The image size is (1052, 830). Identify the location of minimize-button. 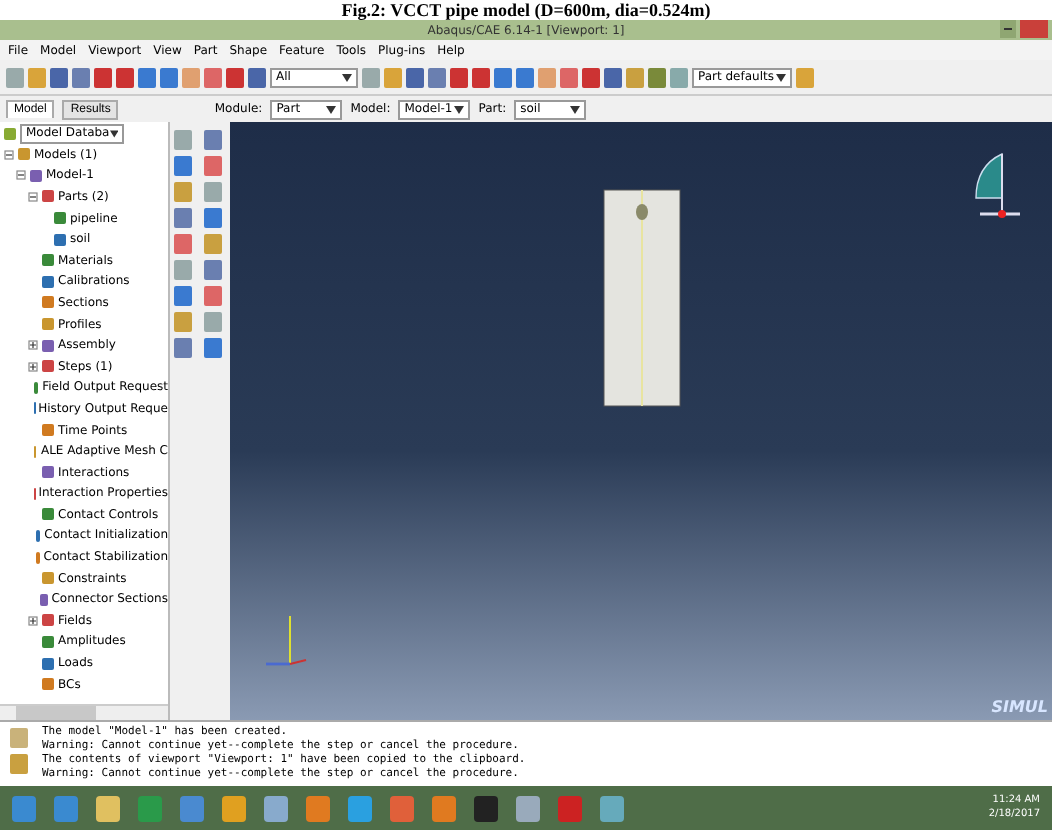
(1008, 29).